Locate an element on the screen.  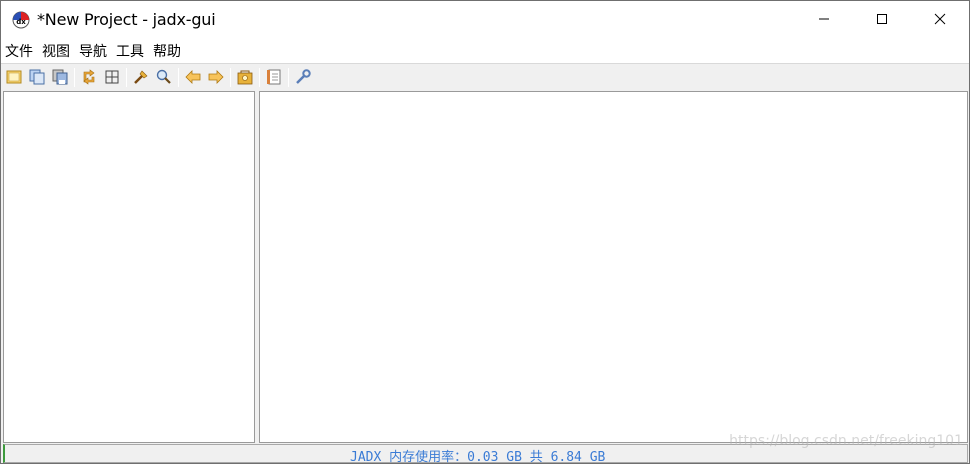
add-files-icon is located at coordinates (37, 77).